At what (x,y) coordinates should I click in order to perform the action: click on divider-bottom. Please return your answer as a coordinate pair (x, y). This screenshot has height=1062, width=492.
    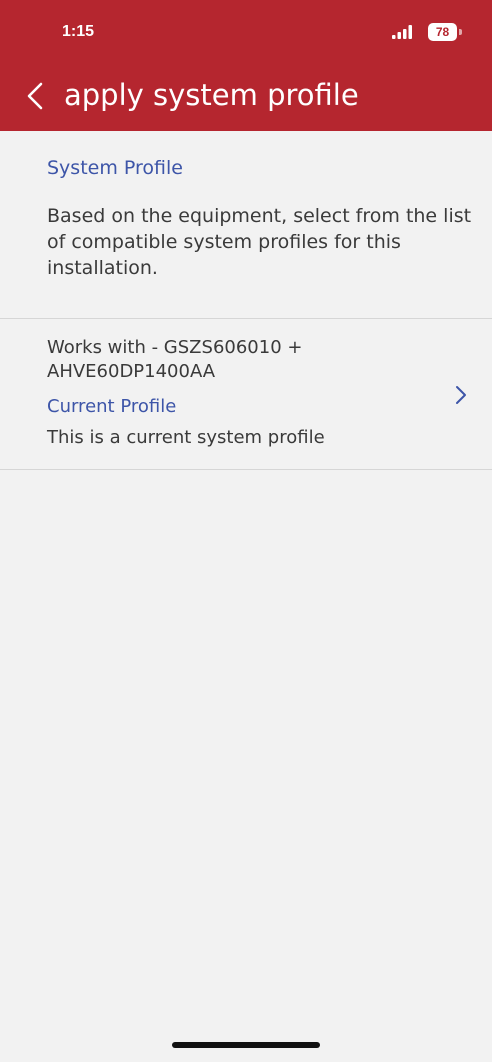
    Looking at the image, I should click on (246, 469).